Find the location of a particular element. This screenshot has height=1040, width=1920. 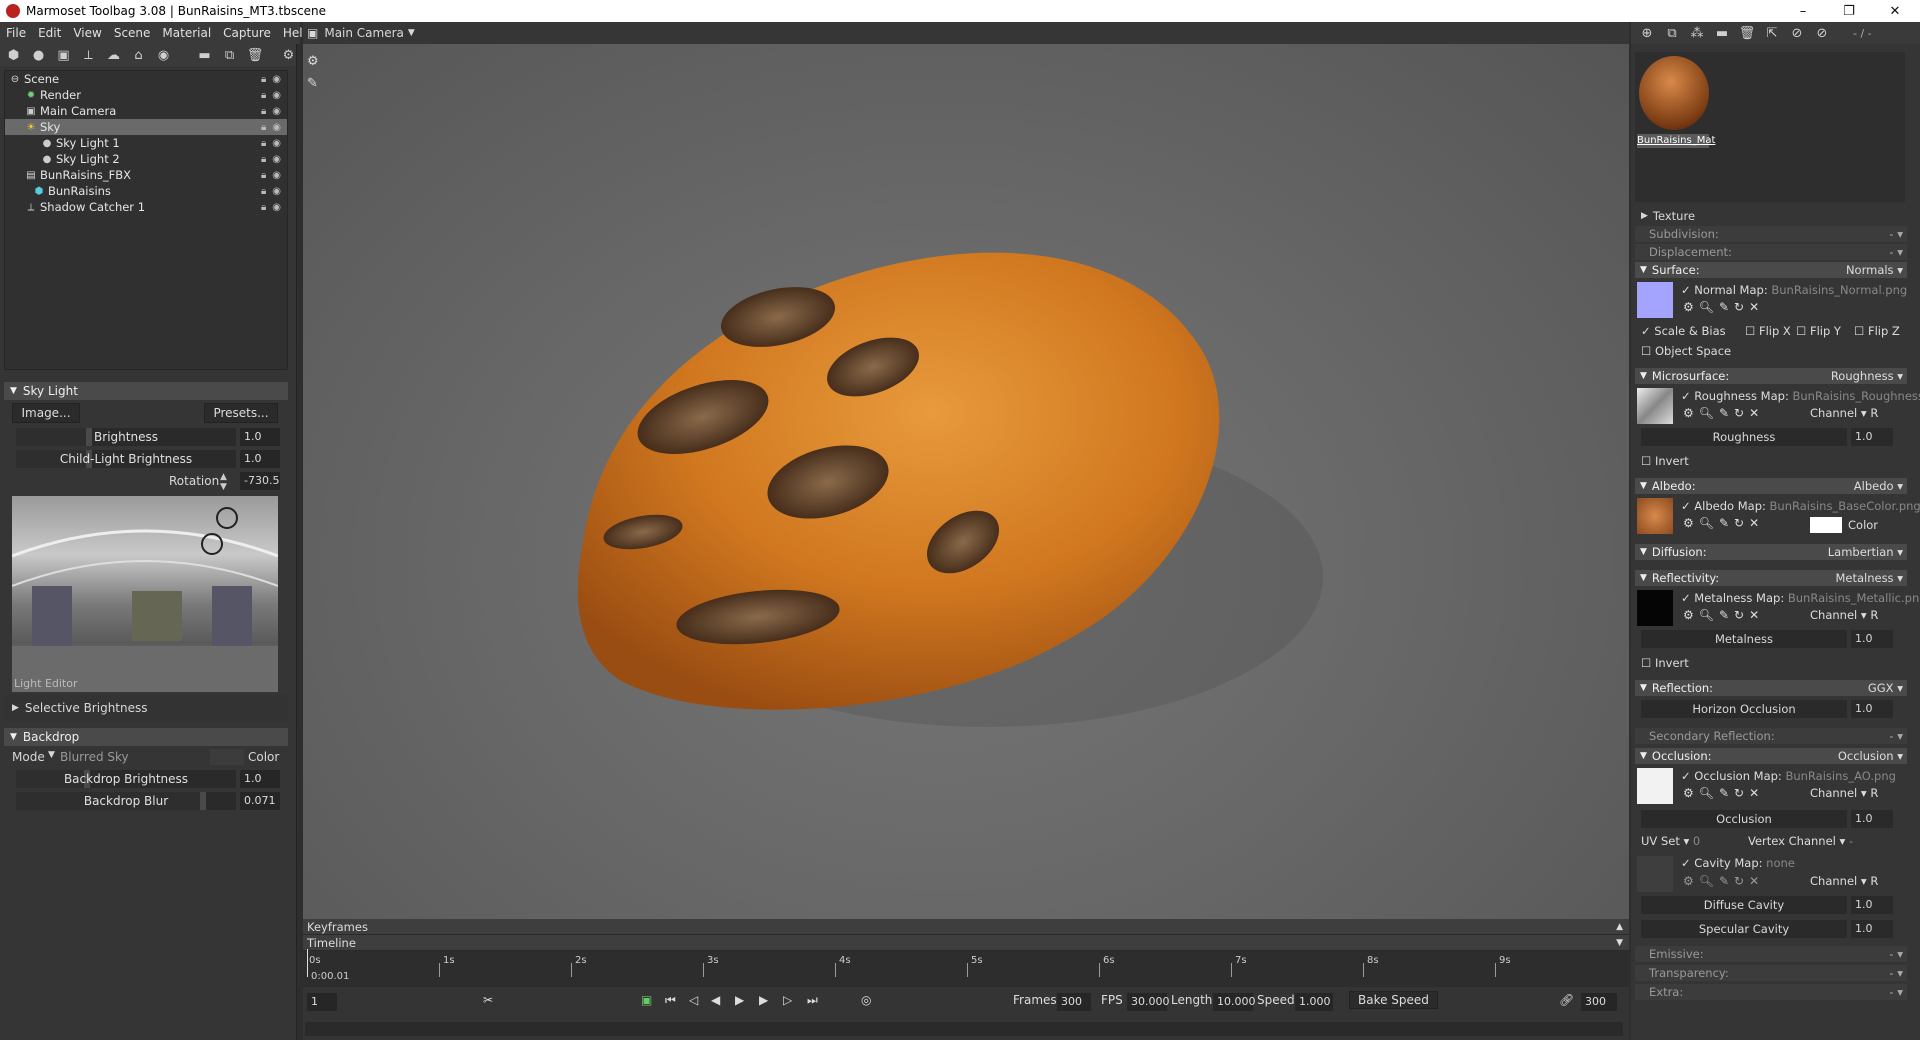

add-mesh-icon: ⬢ is located at coordinates (13, 55).